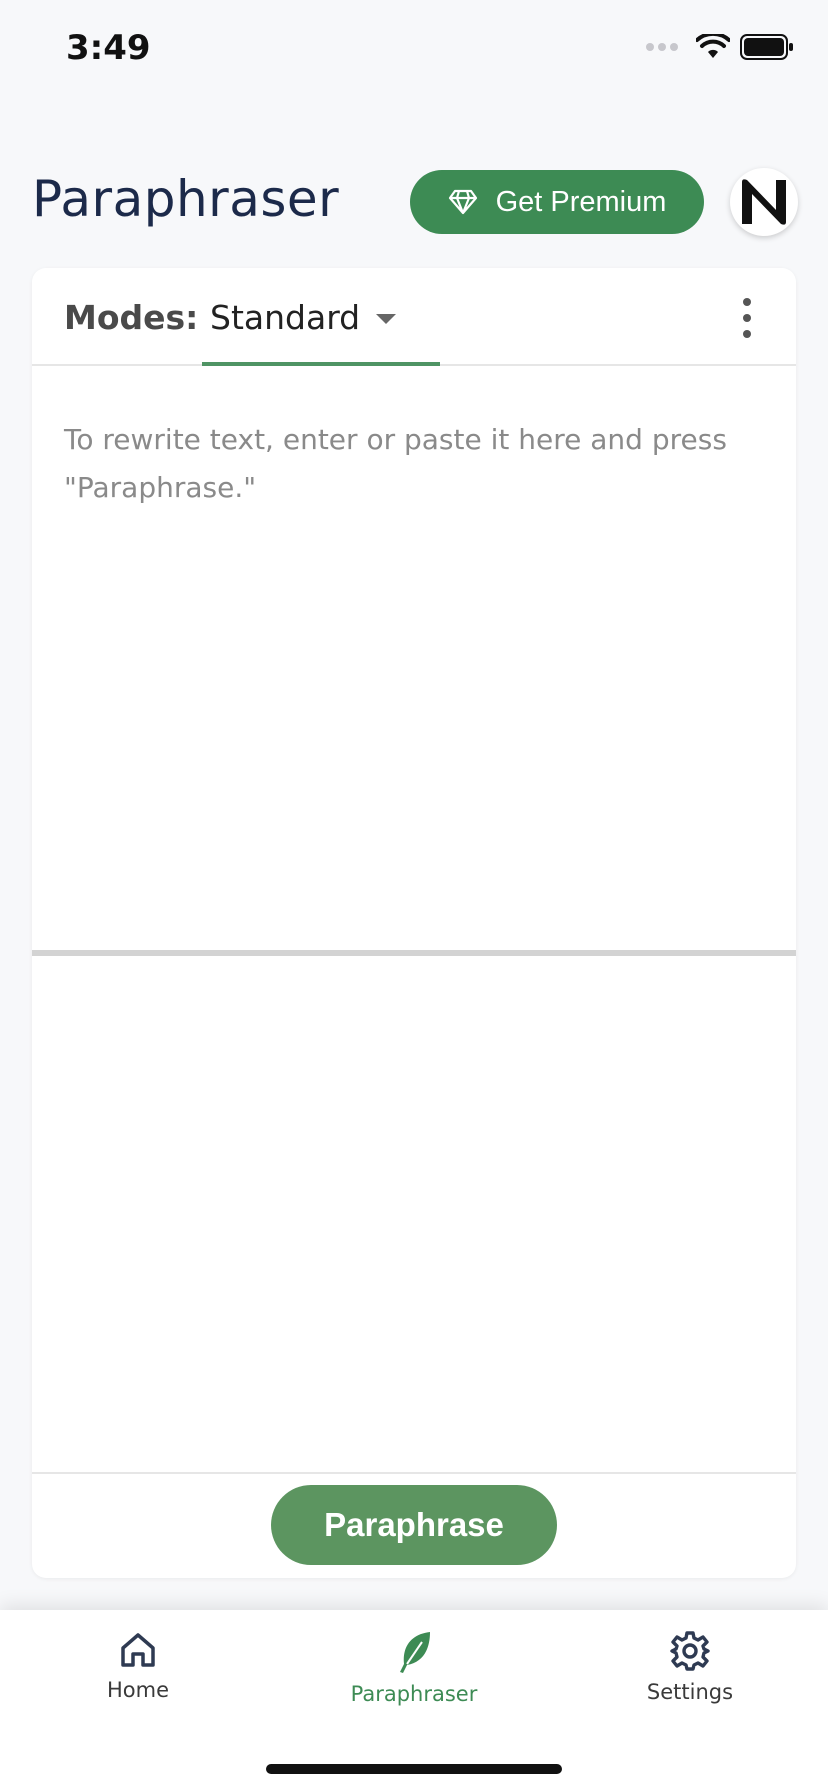  I want to click on modes-label: Modes:, so click(131, 317).